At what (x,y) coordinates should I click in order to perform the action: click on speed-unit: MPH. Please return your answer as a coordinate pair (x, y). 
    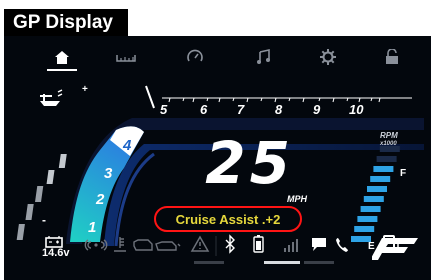
    Looking at the image, I should click on (297, 199).